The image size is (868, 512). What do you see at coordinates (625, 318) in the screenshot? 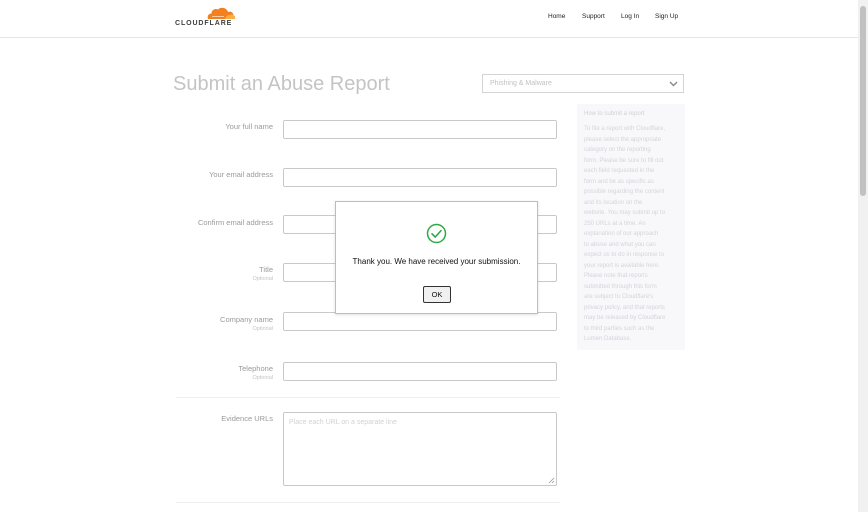
I see `help-line: may be released by Cloudflare` at bounding box center [625, 318].